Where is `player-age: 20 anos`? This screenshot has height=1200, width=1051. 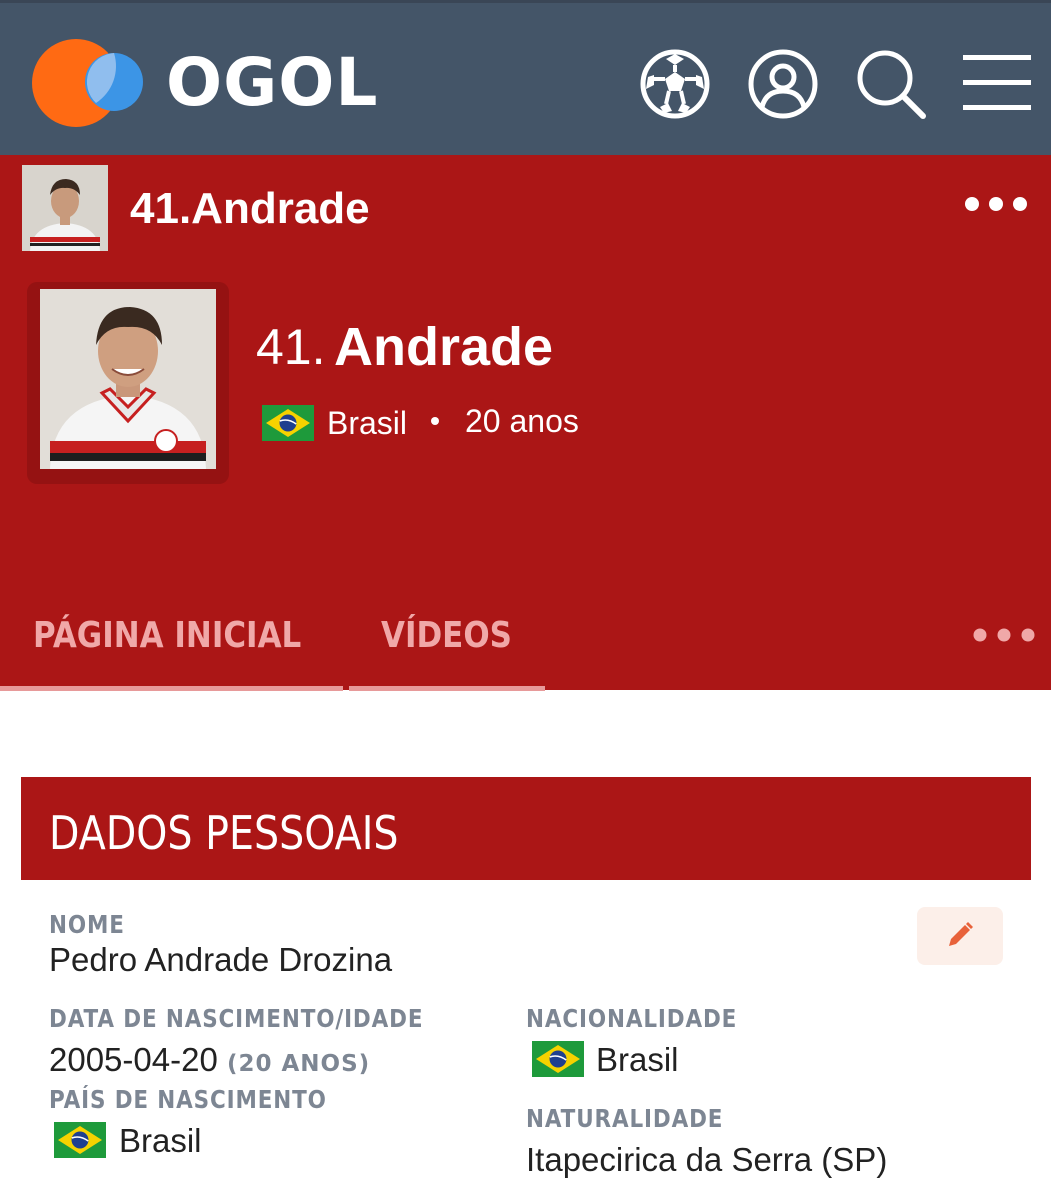
player-age: 20 anos is located at coordinates (522, 421).